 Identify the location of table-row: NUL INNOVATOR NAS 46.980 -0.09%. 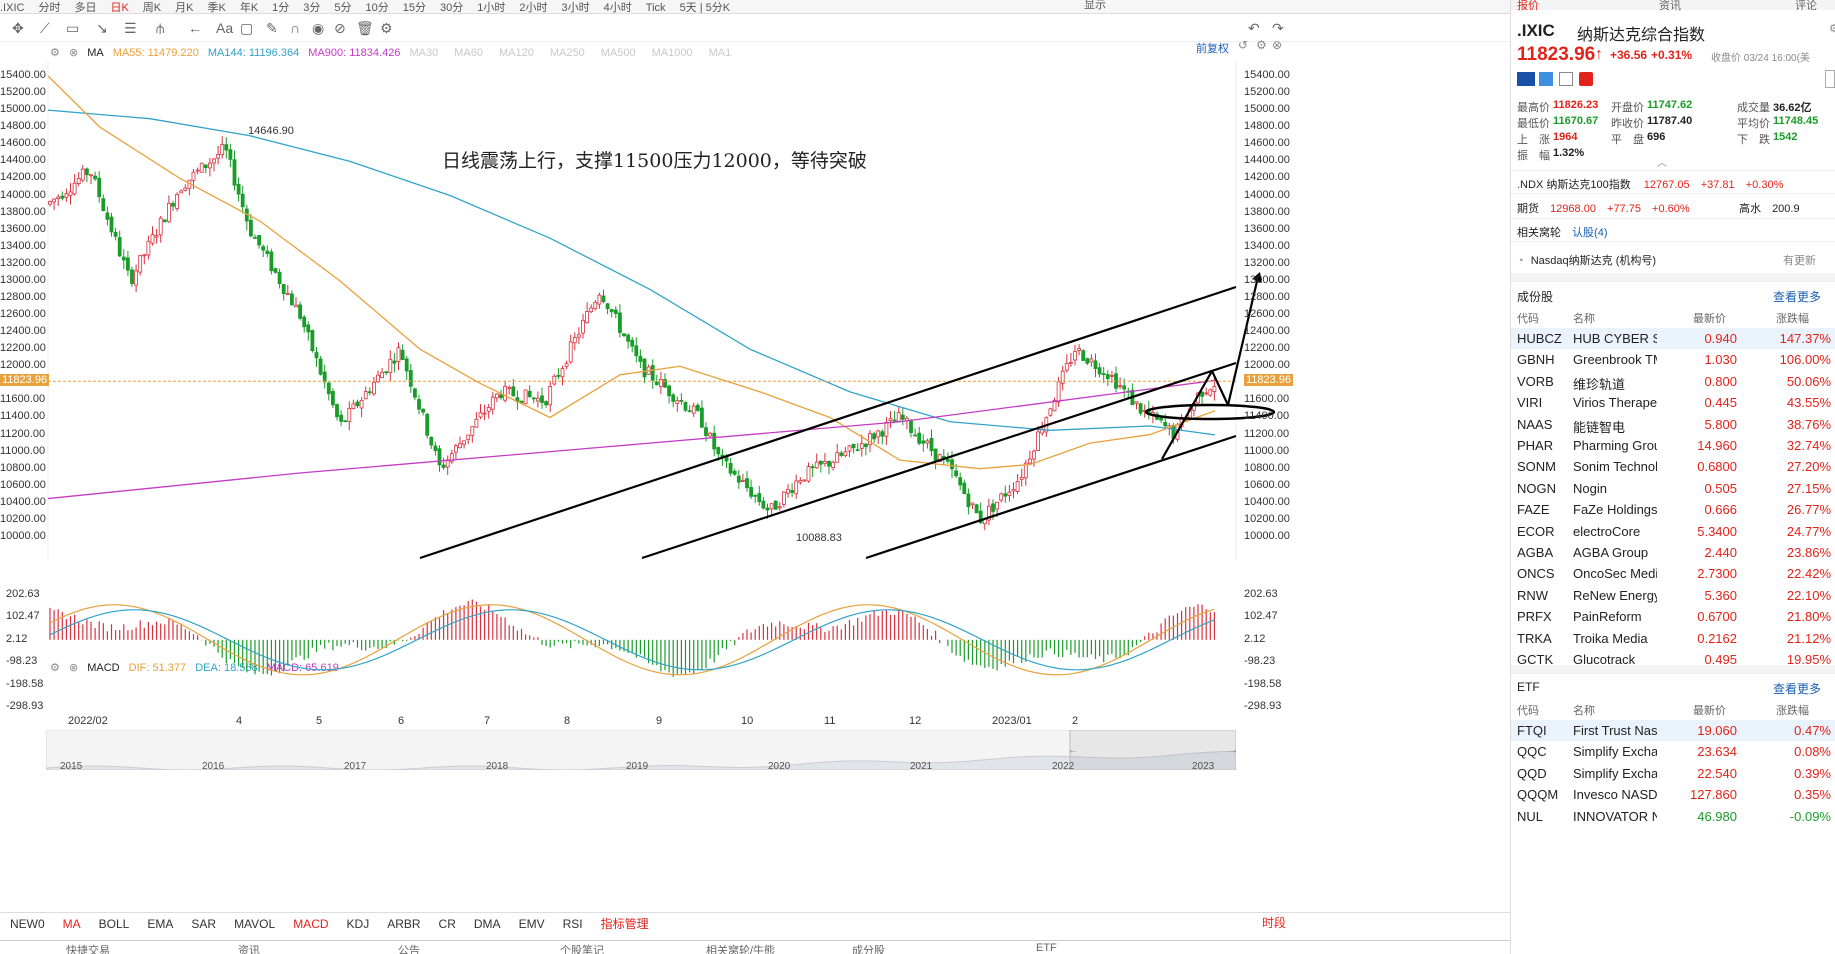
(1673, 816).